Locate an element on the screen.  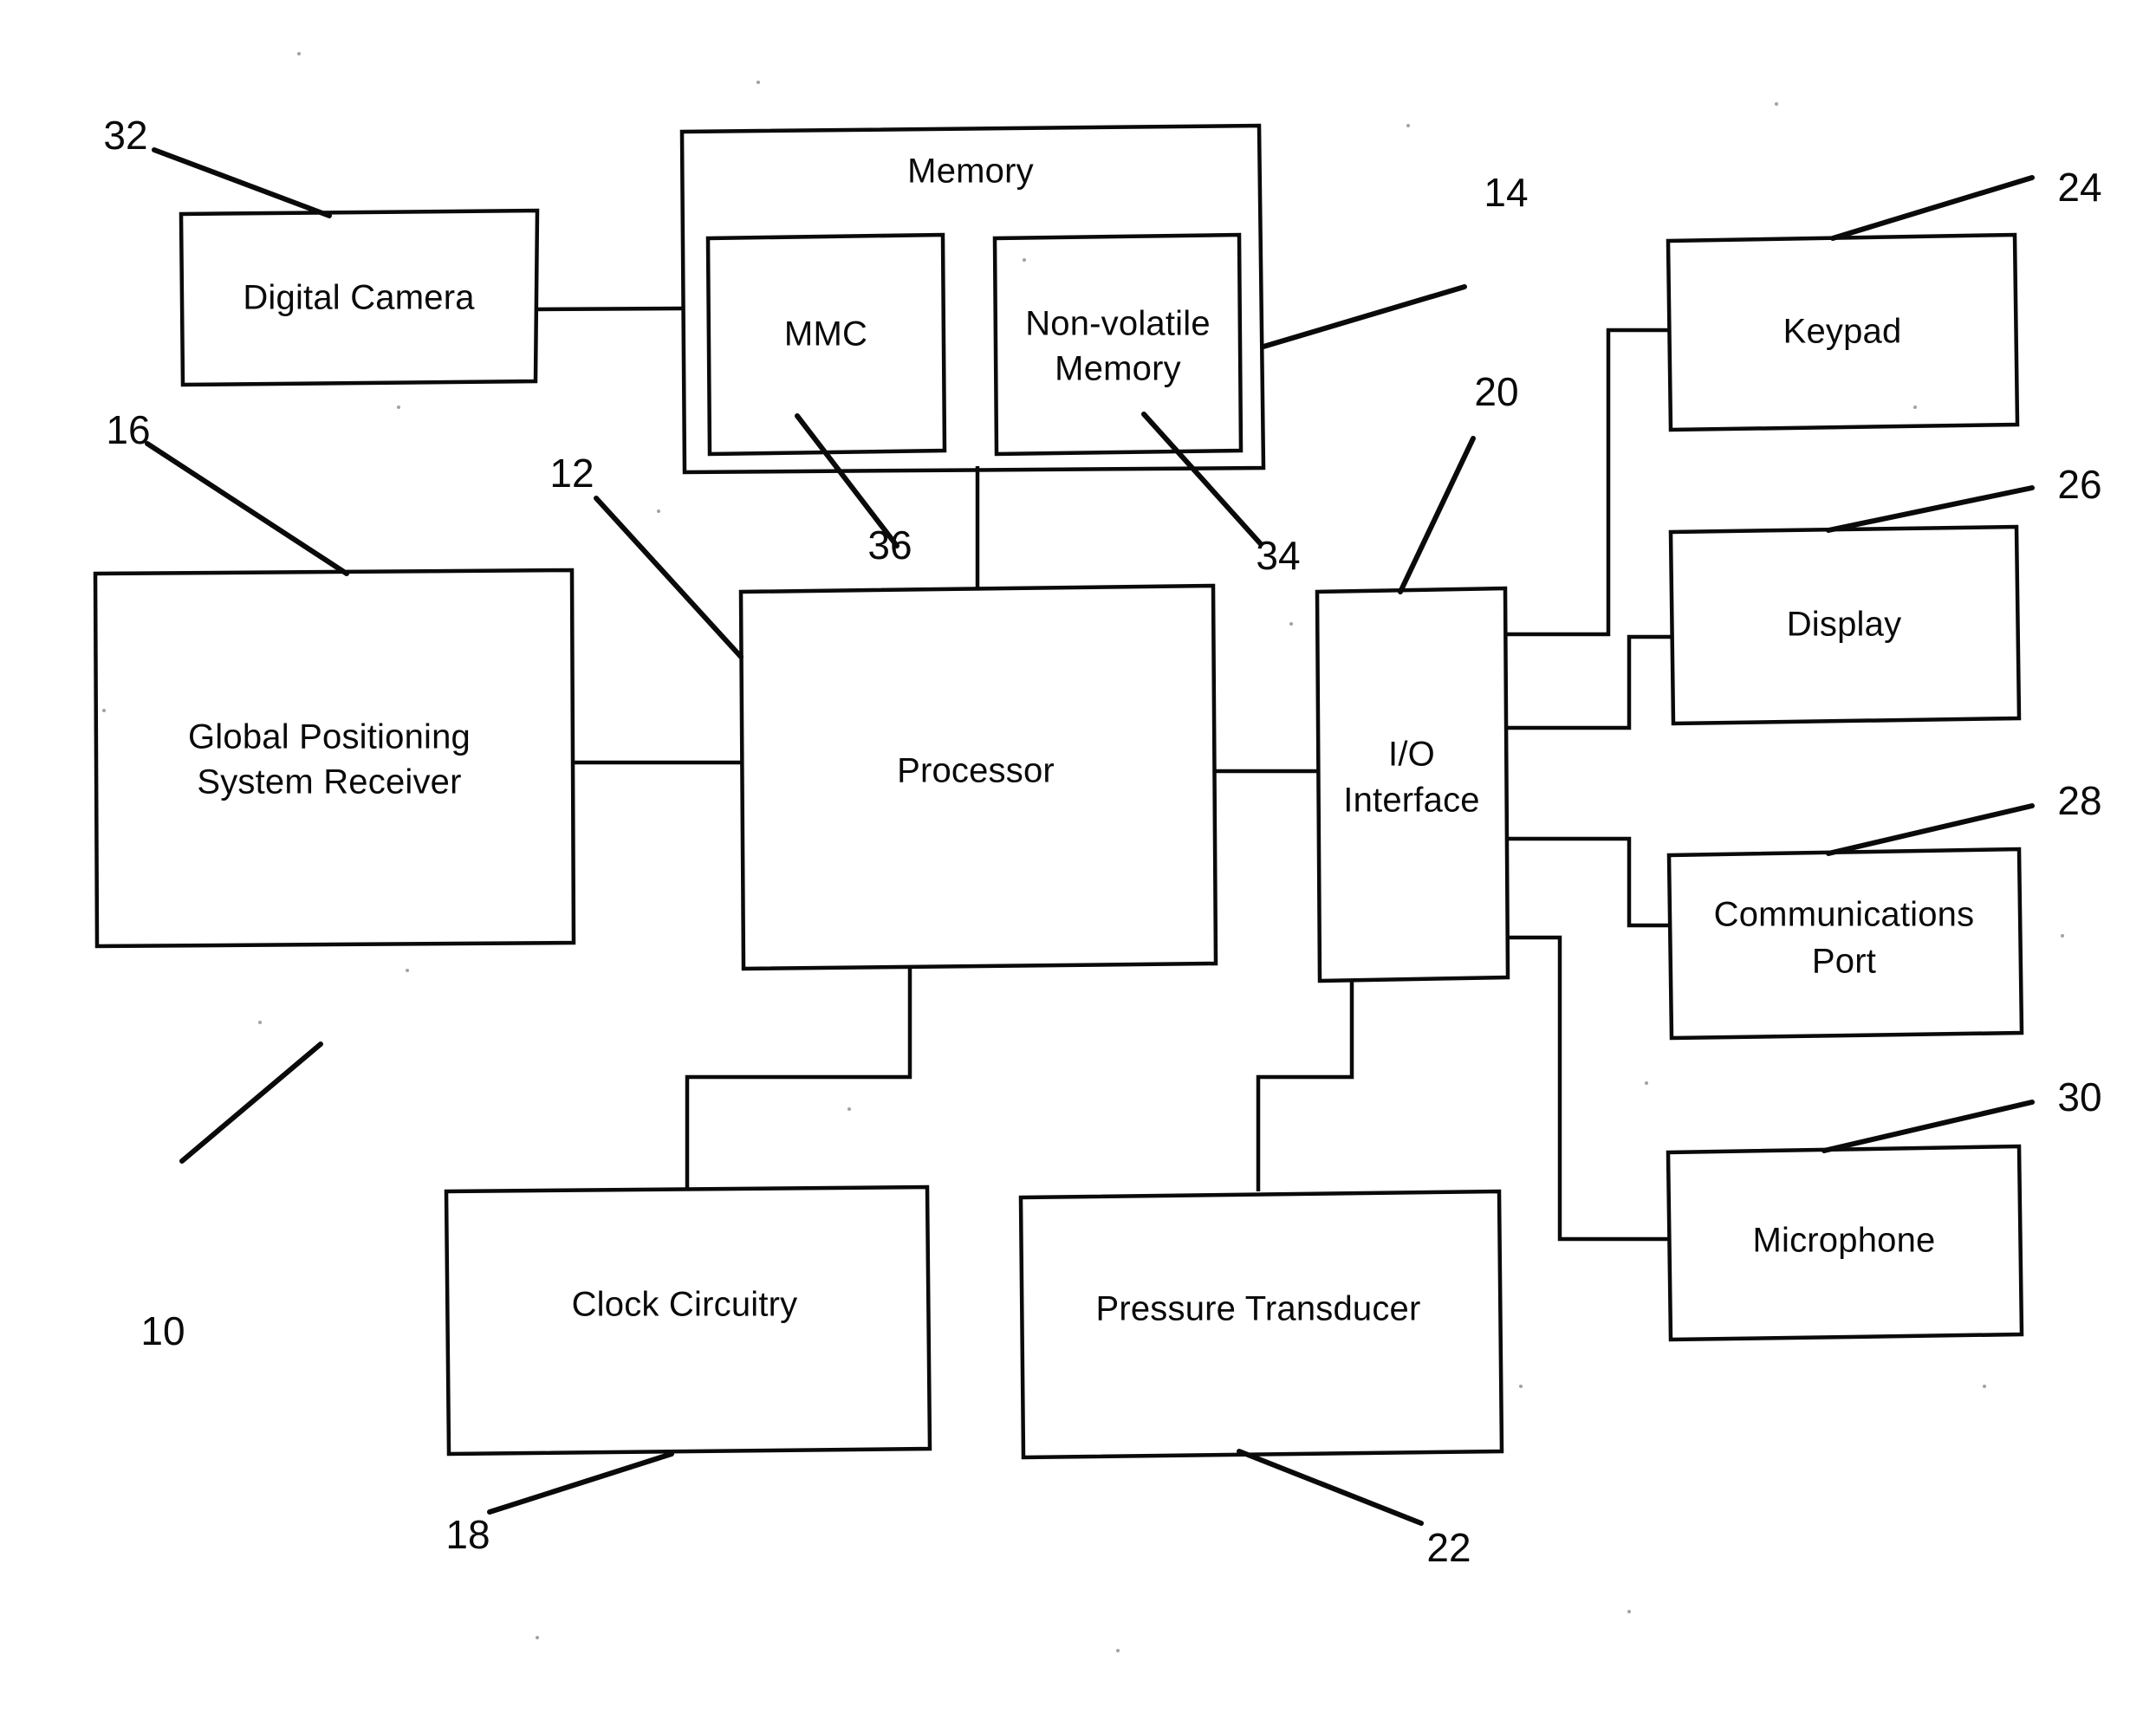
ref-numeral-10: 10 is located at coordinates (162, 1330).